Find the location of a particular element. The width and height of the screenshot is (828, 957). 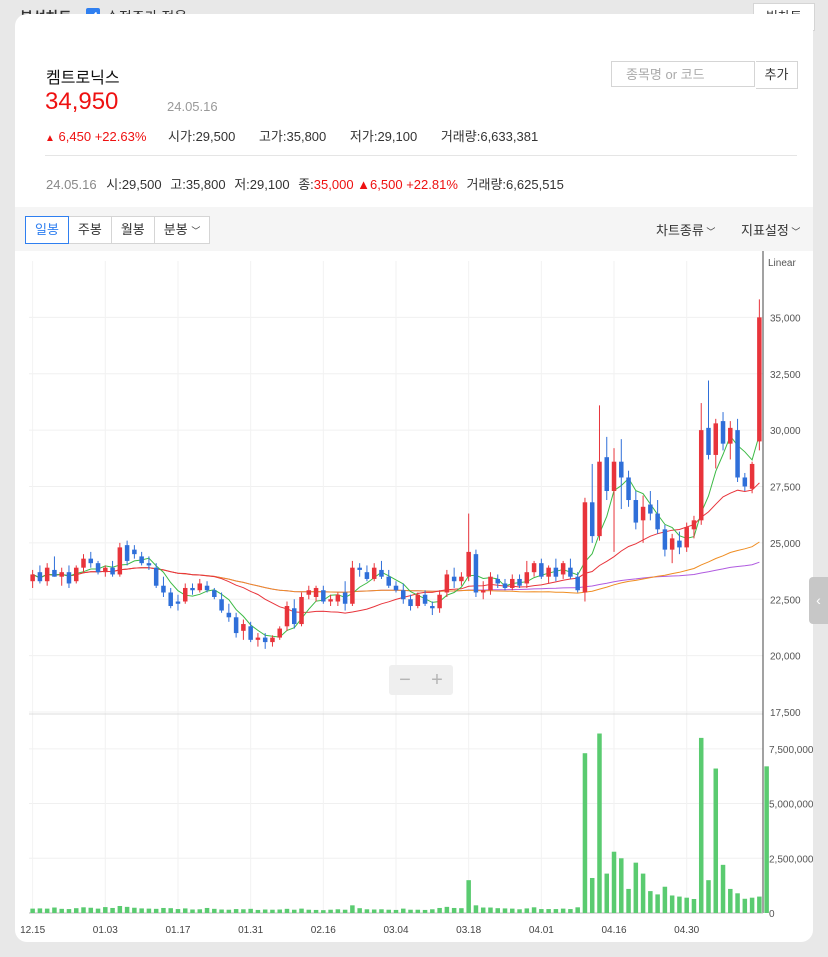

volume-tick-label: 0 is located at coordinates (772, 914).